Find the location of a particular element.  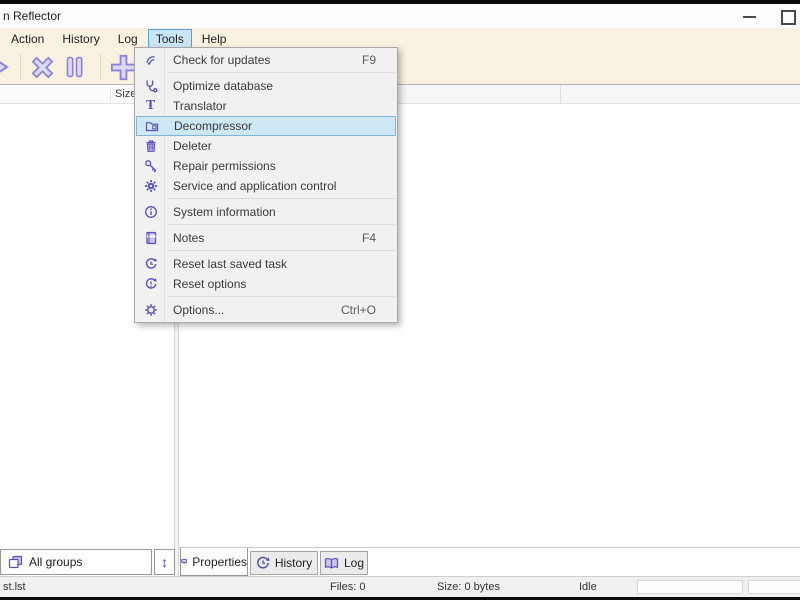

tab-label: Log is located at coordinates (354, 563).